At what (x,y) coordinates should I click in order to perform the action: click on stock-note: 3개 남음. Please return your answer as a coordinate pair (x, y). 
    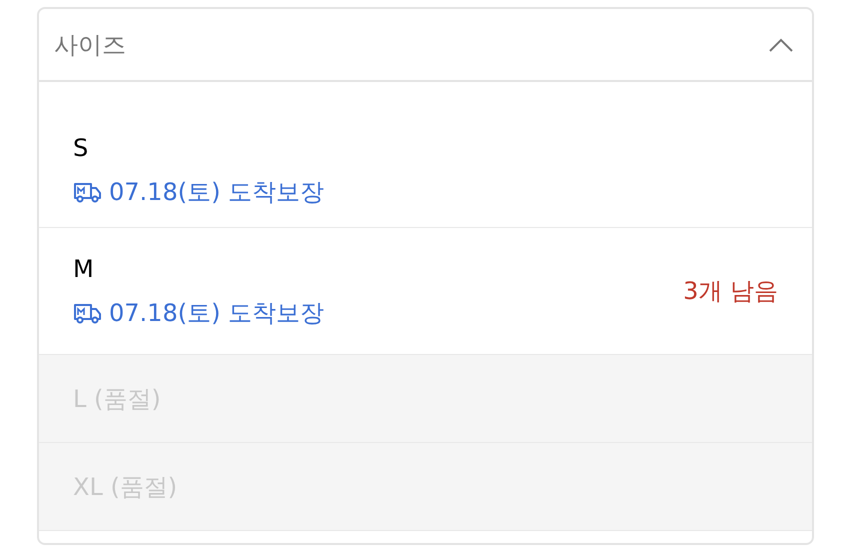
    Looking at the image, I should click on (730, 291).